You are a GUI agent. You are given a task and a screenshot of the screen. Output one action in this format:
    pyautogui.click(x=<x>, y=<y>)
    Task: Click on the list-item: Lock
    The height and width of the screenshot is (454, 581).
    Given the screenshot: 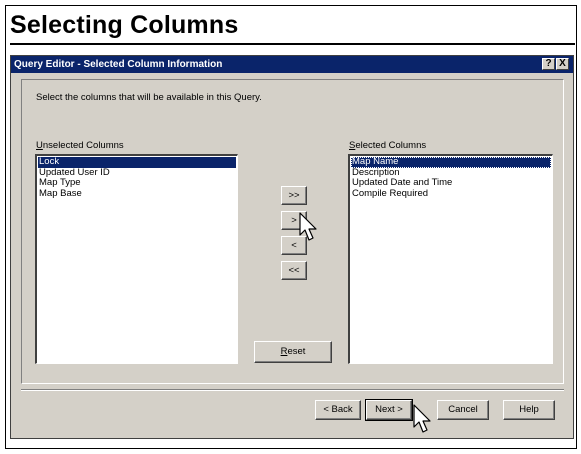 What is the action you would take?
    pyautogui.click(x=137, y=162)
    